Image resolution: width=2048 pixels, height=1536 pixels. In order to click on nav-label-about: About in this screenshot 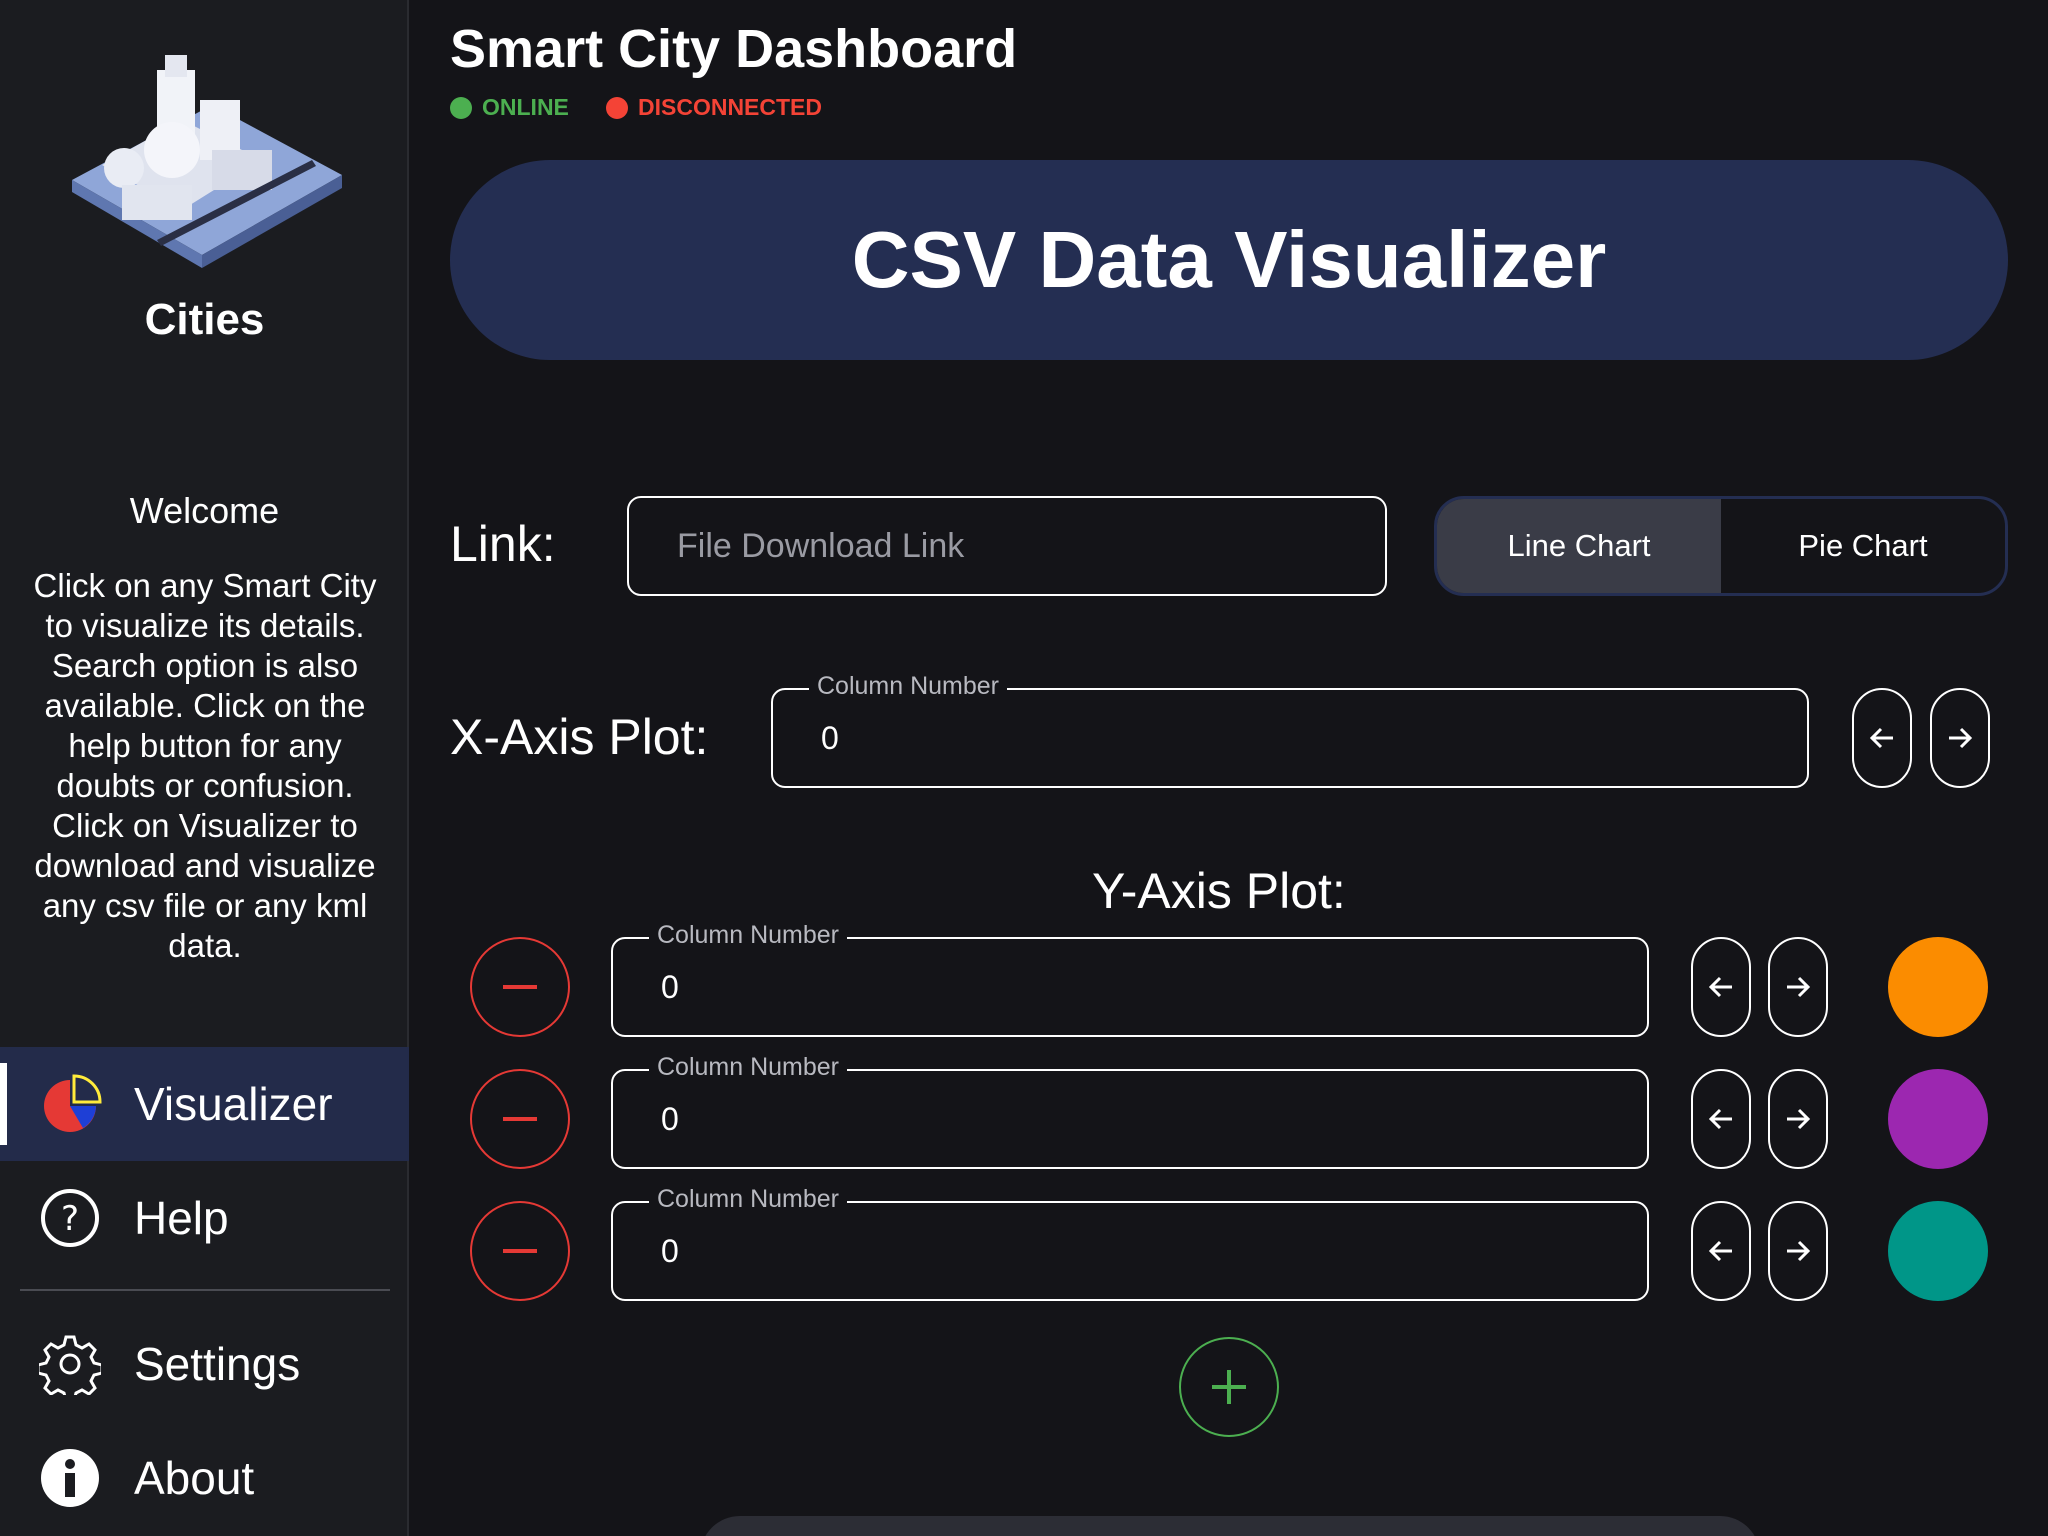, I will do `click(194, 1478)`.